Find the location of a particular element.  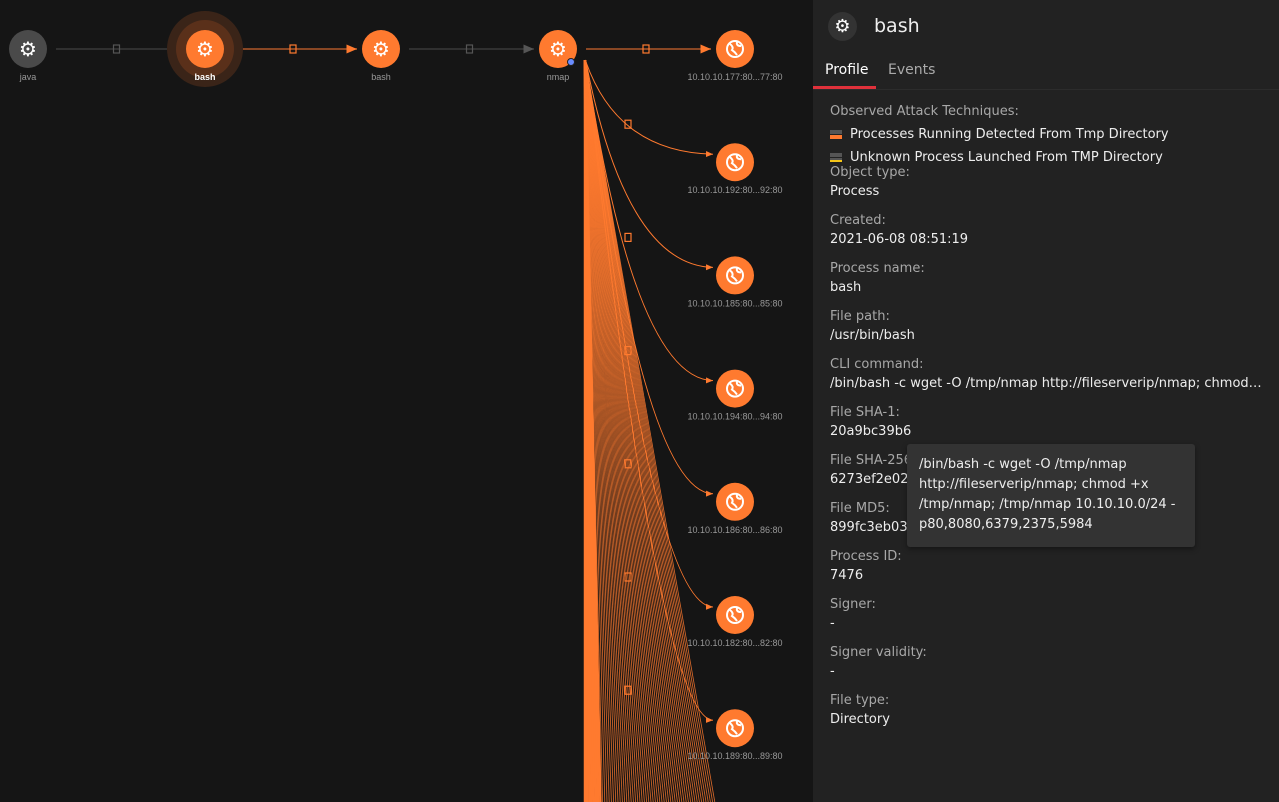

network-node-label: 10.10.10.177:80...77:80 is located at coordinates (734, 77).